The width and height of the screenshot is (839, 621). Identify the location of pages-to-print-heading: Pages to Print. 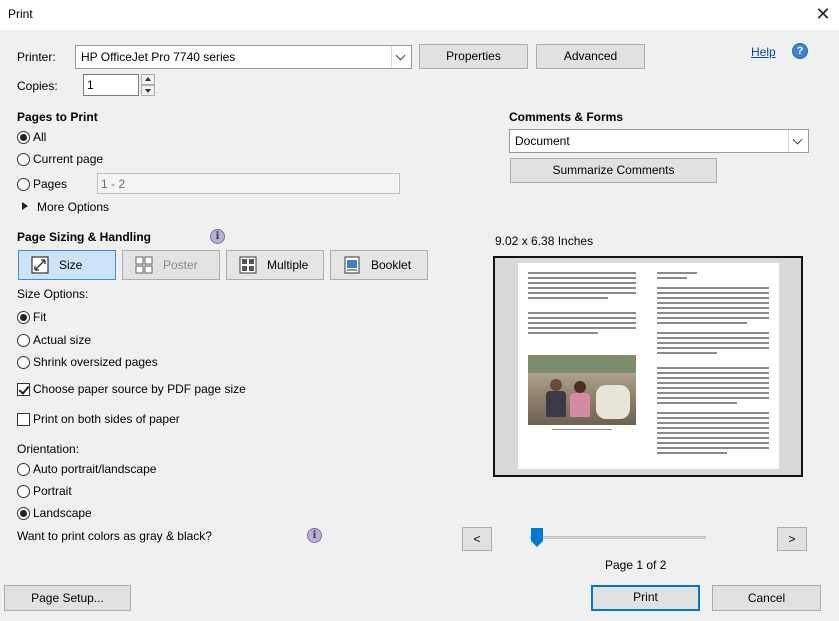
(57, 117).